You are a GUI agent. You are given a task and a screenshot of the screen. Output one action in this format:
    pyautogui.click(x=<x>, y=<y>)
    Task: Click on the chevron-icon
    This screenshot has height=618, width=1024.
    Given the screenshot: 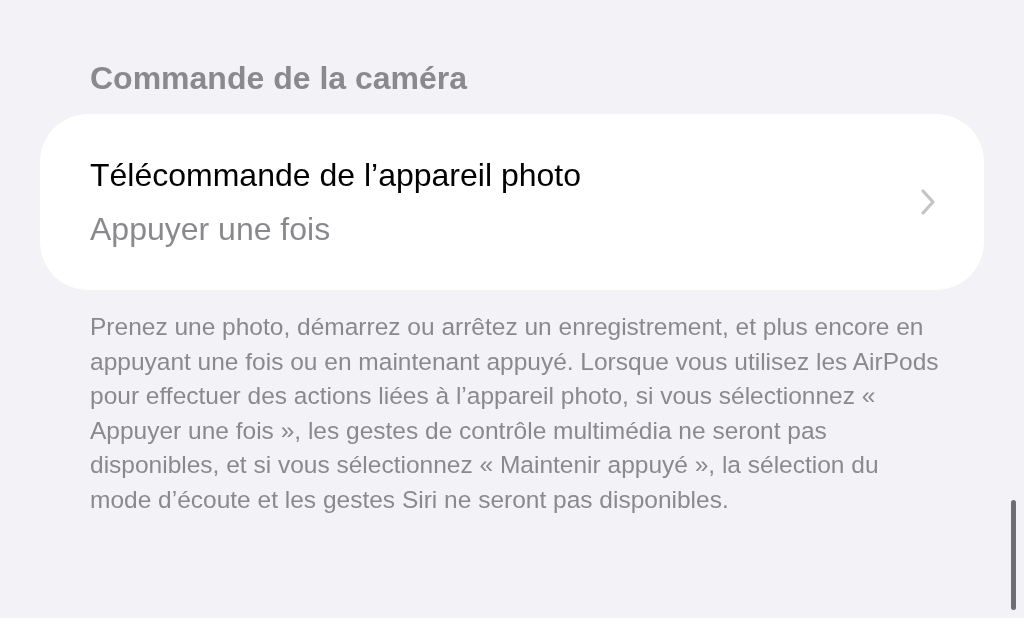 What is the action you would take?
    pyautogui.click(x=928, y=202)
    